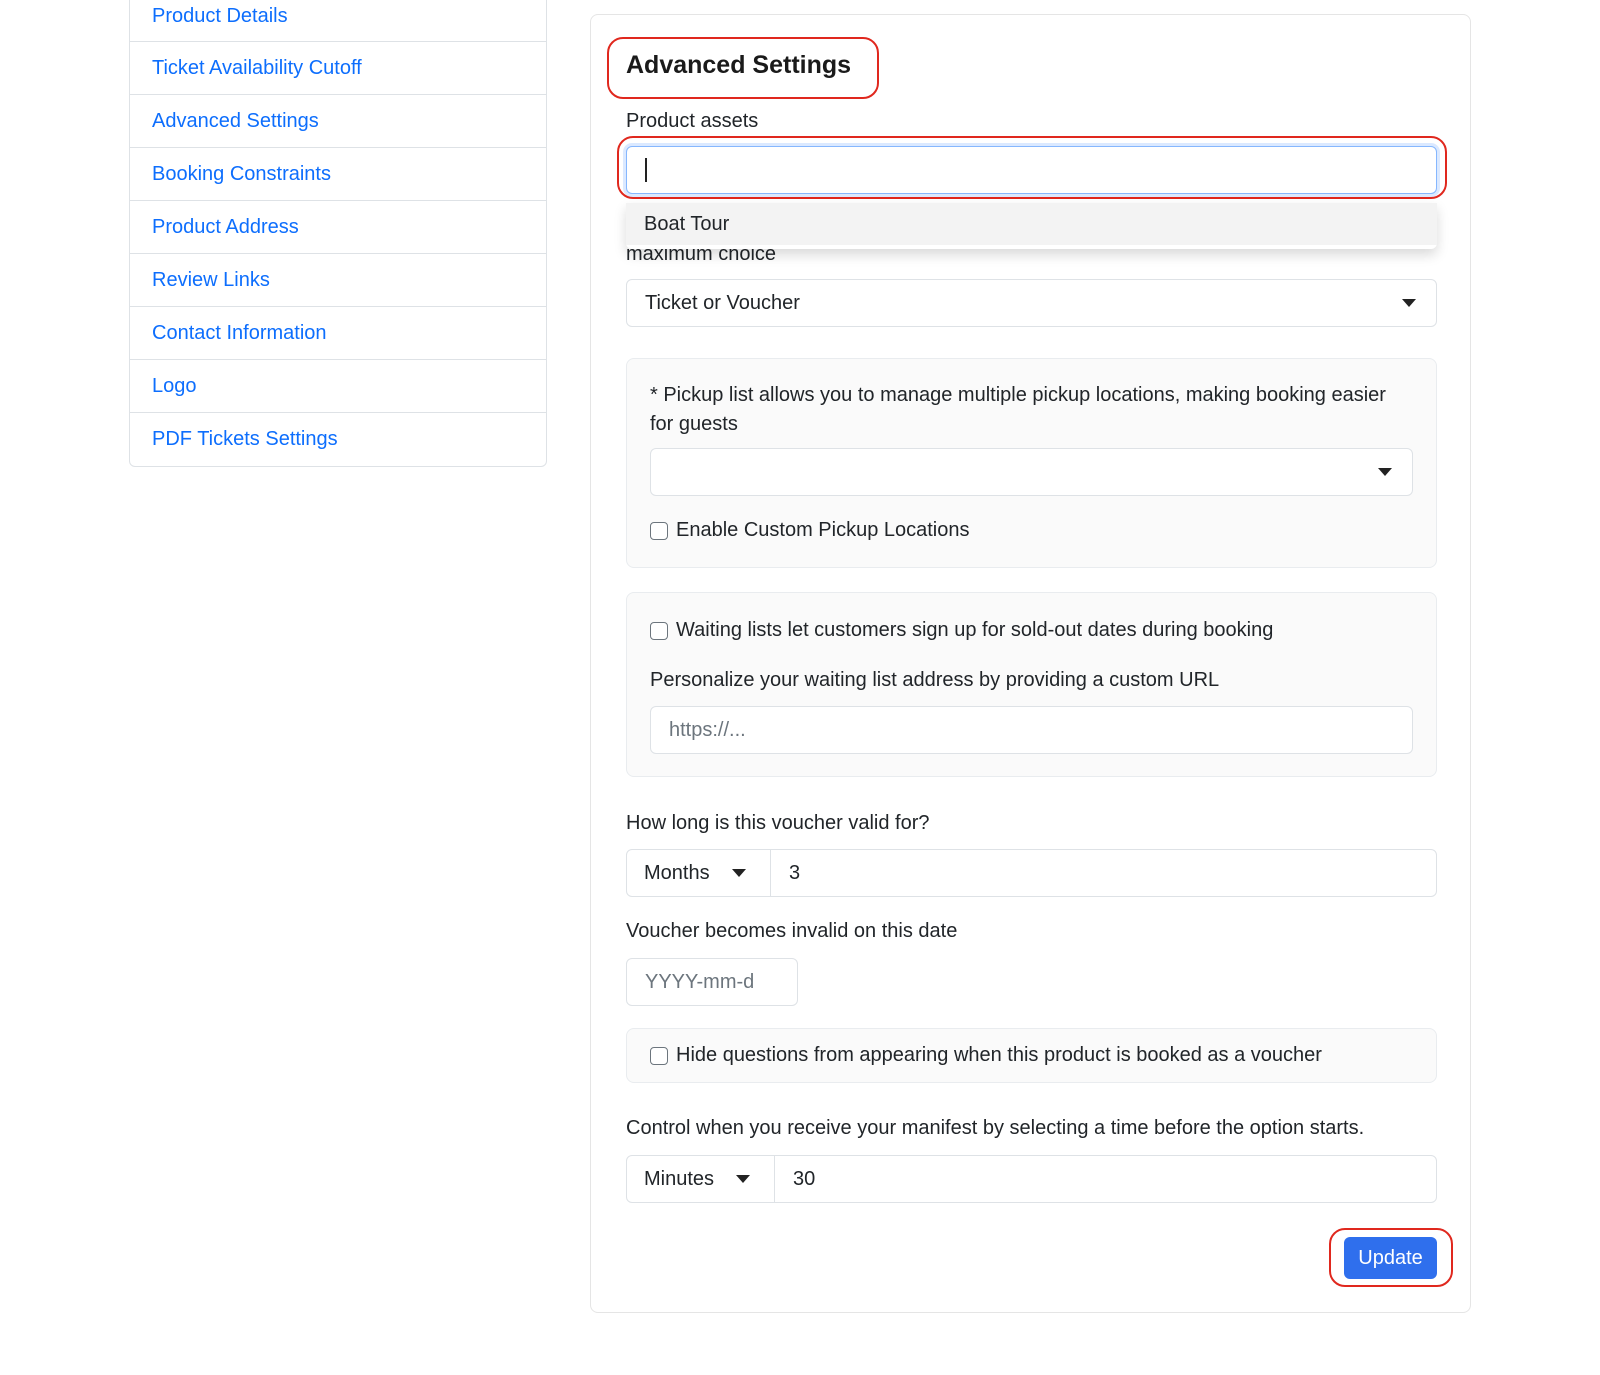 The height and width of the screenshot is (1375, 1600). I want to click on voucher-validity-group: Months 3, so click(1031, 873).